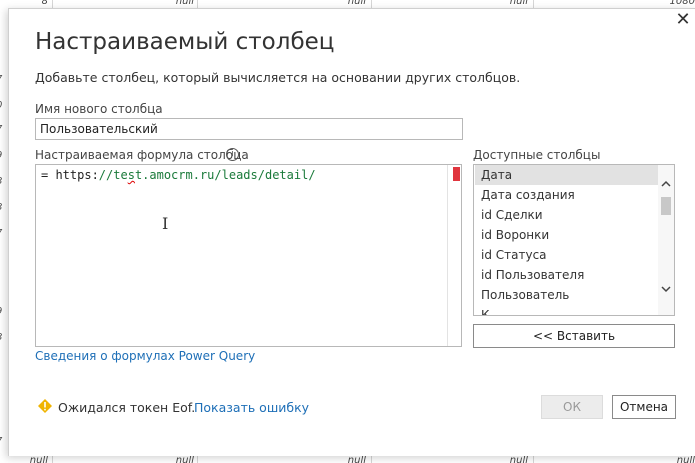  Describe the element at coordinates (683, 20) in the screenshot. I see `close-icon: ✕` at that location.